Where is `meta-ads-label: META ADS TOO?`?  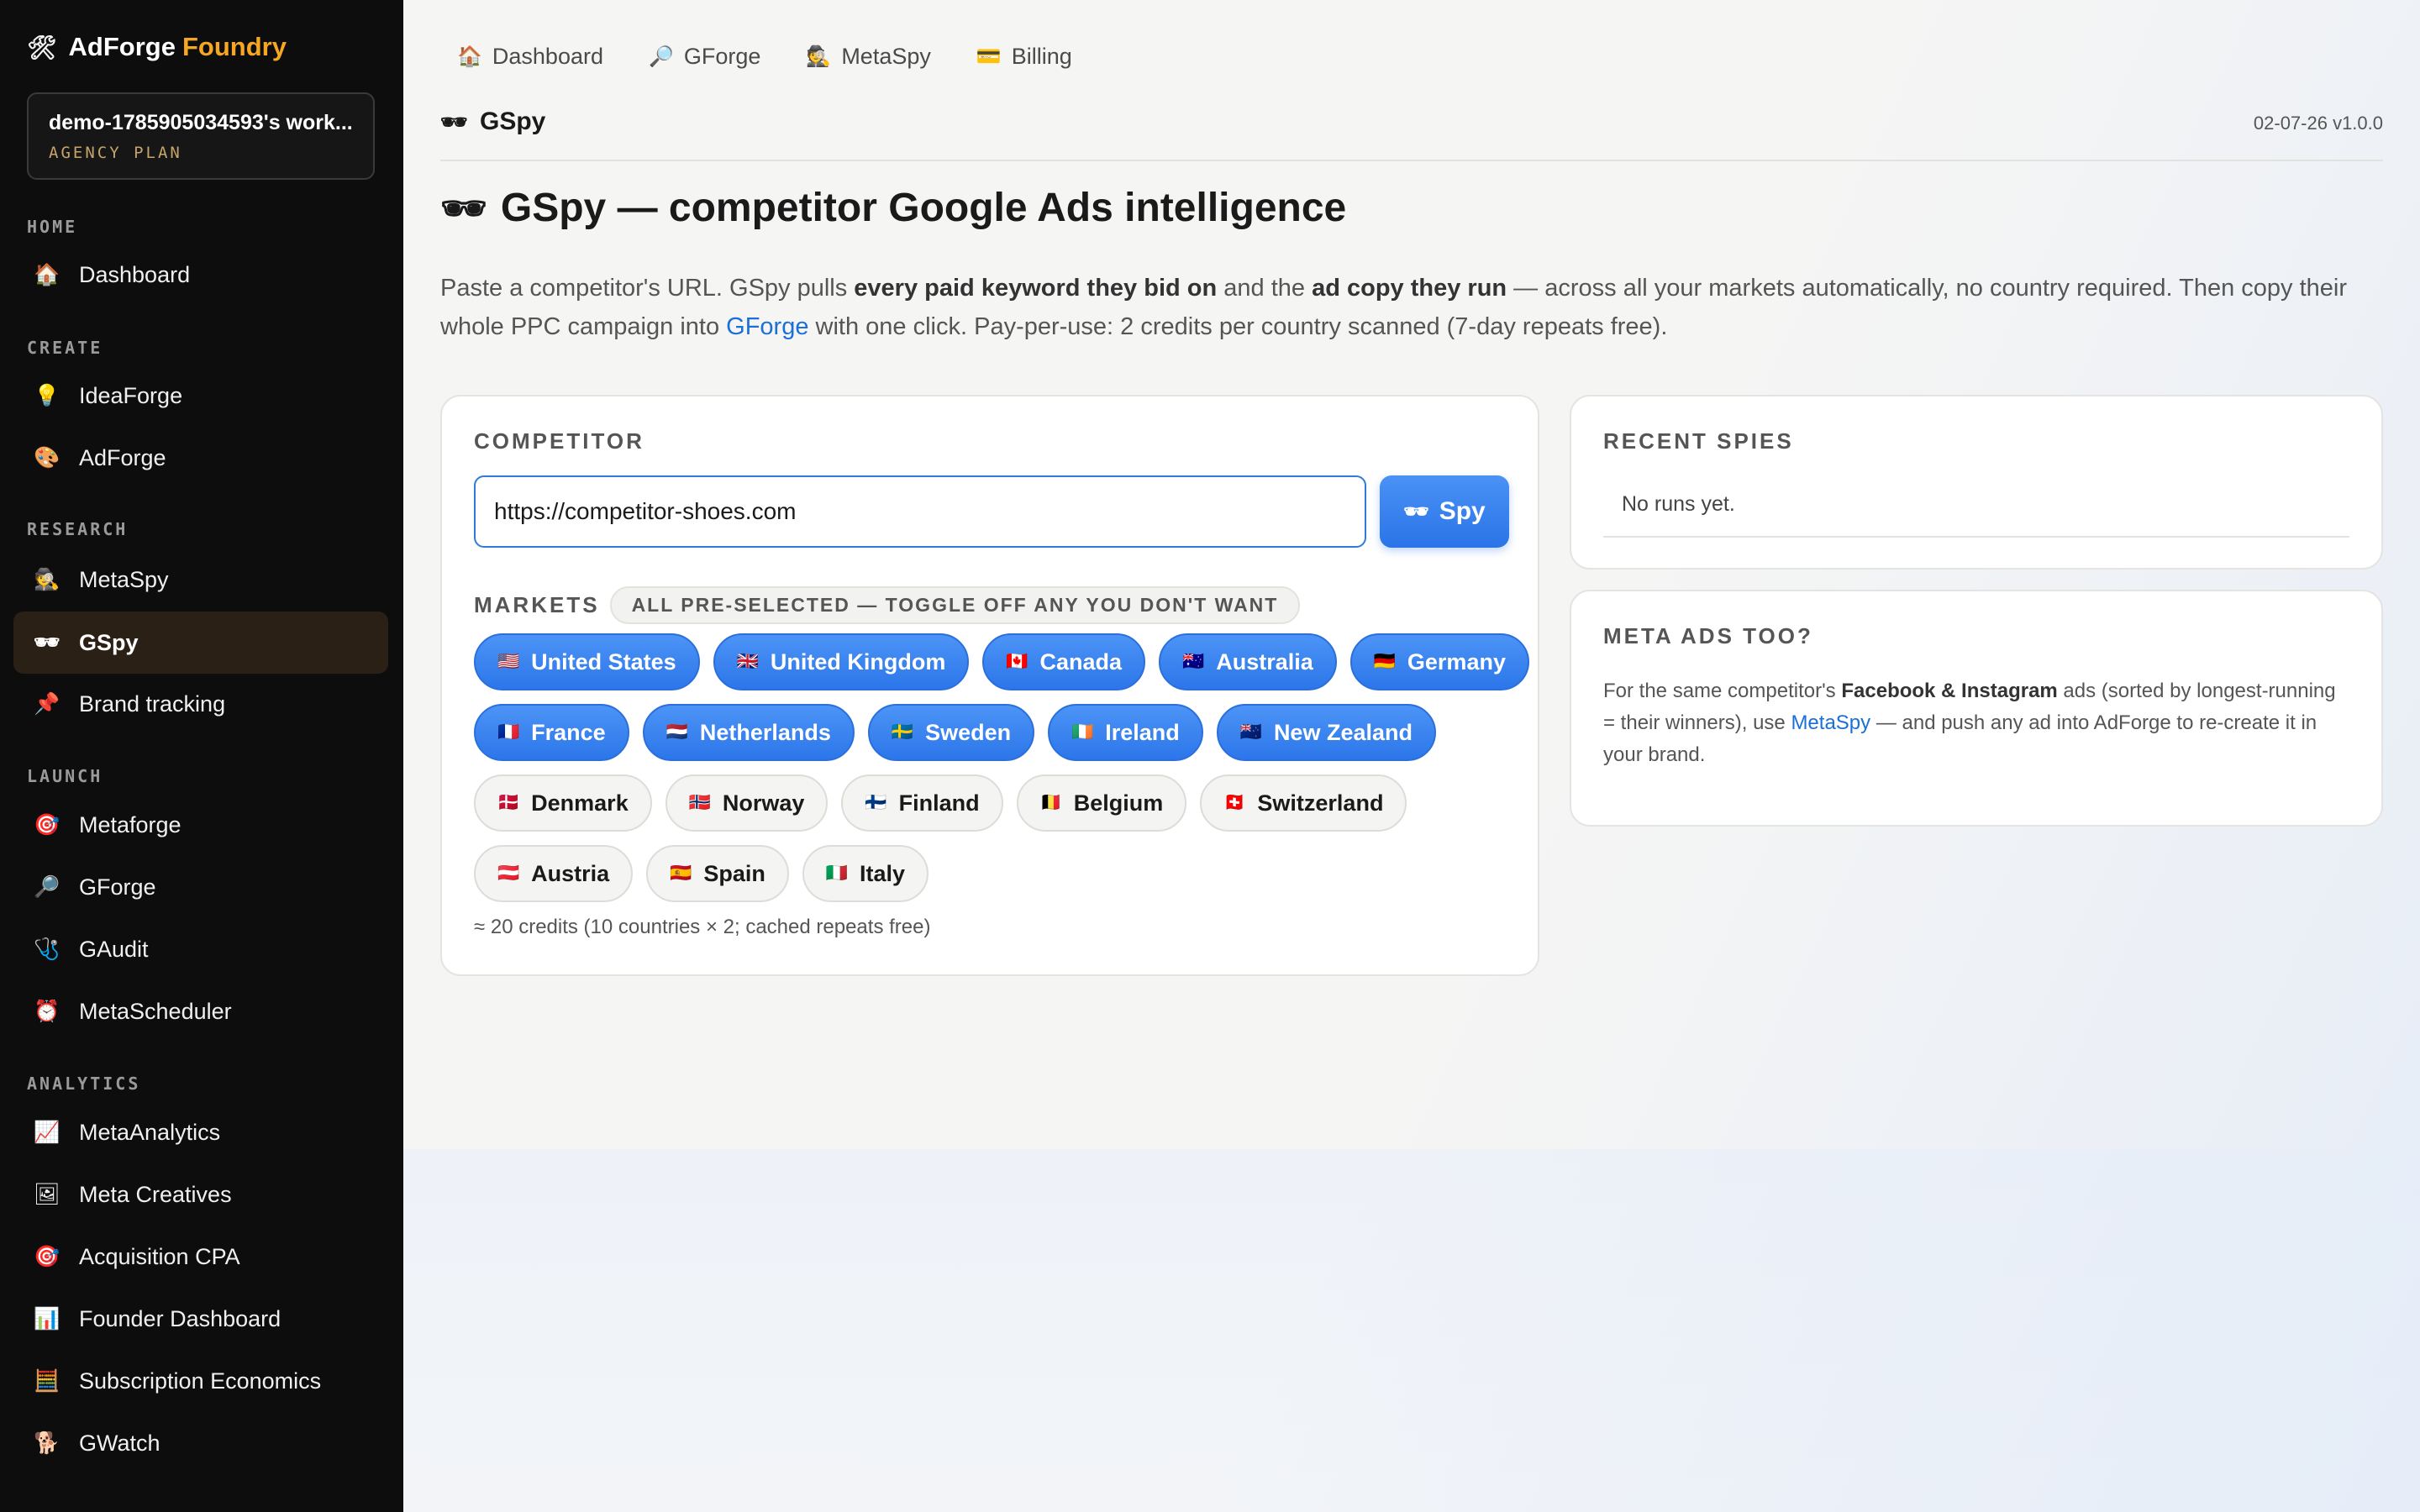 meta-ads-label: META ADS TOO? is located at coordinates (1708, 635).